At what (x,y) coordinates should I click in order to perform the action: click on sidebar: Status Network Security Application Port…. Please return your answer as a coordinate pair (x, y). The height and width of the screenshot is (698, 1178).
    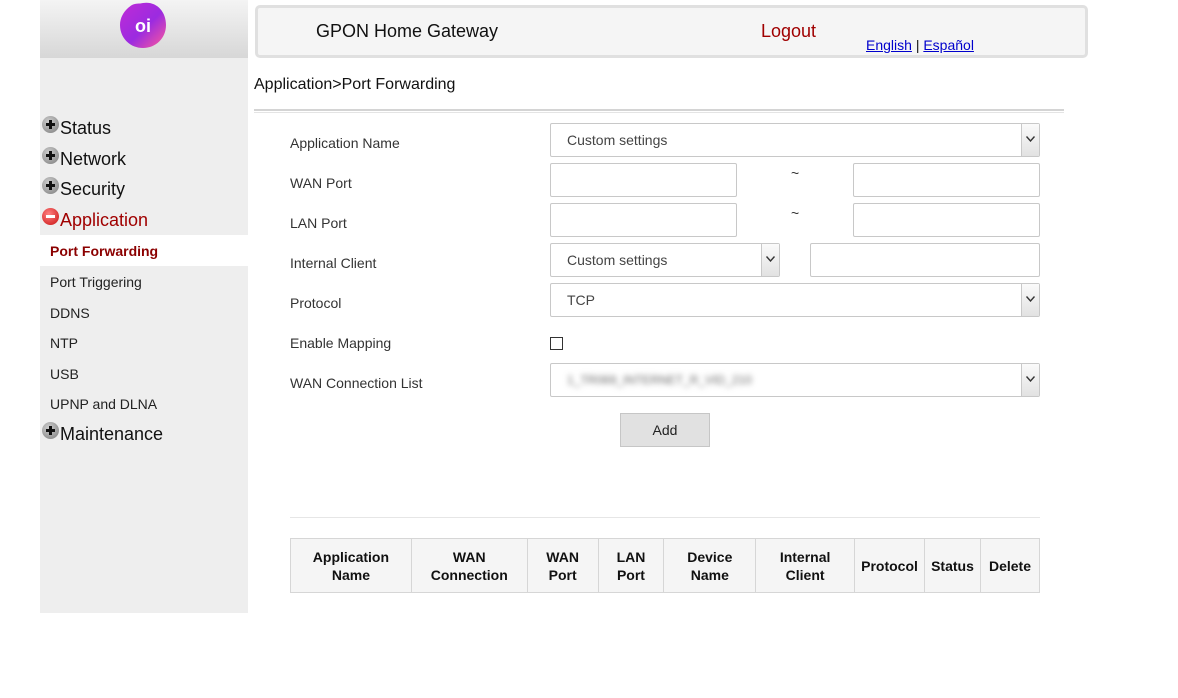
    Looking at the image, I should click on (144, 335).